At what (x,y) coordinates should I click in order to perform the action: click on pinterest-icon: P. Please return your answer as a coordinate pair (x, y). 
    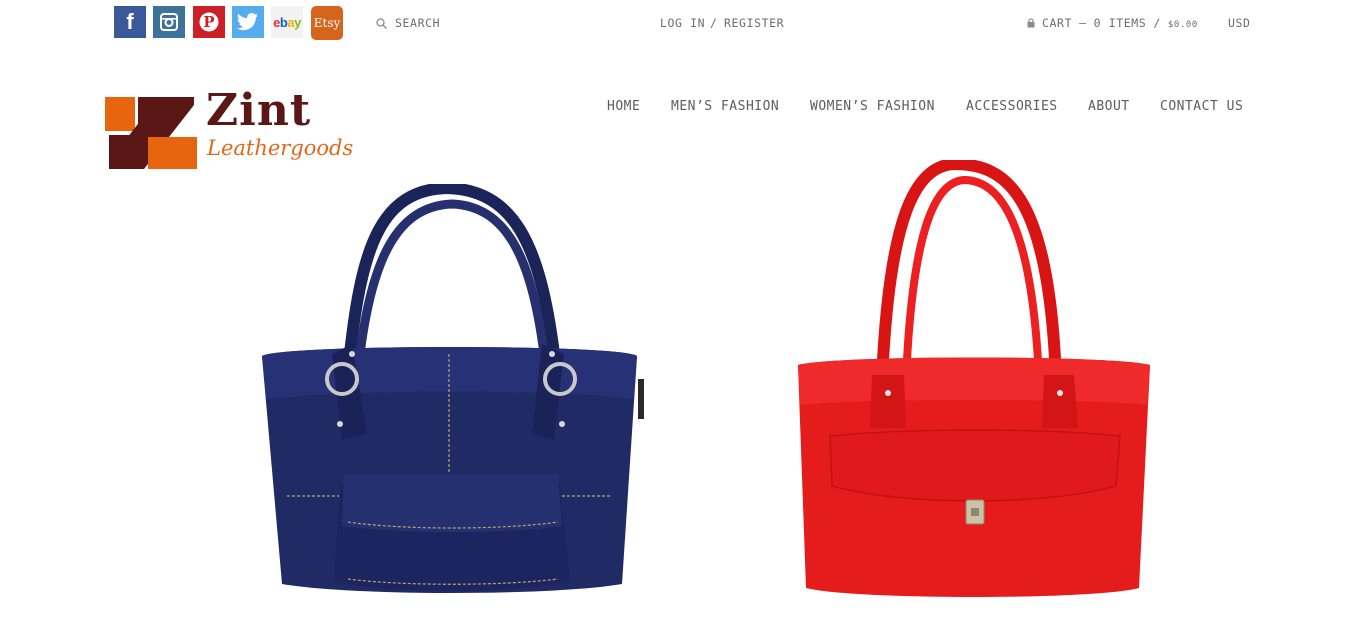
    Looking at the image, I should click on (209, 22).